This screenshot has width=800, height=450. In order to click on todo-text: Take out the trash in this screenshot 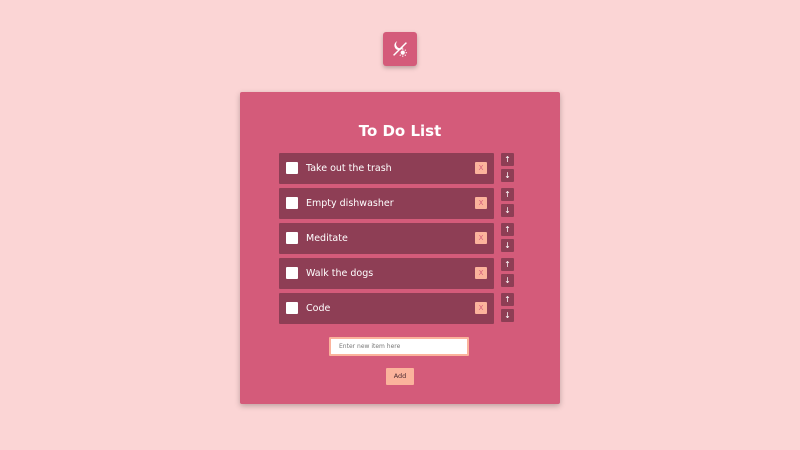, I will do `click(349, 168)`.